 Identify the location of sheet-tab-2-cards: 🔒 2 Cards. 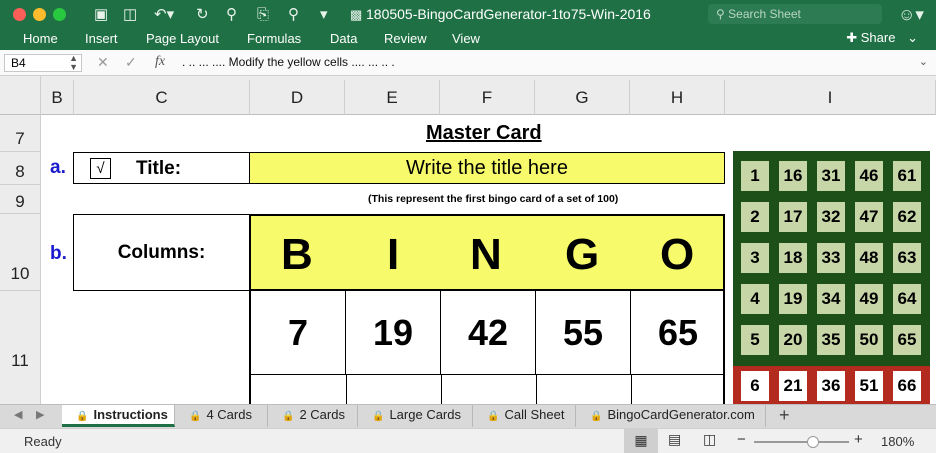
(313, 416).